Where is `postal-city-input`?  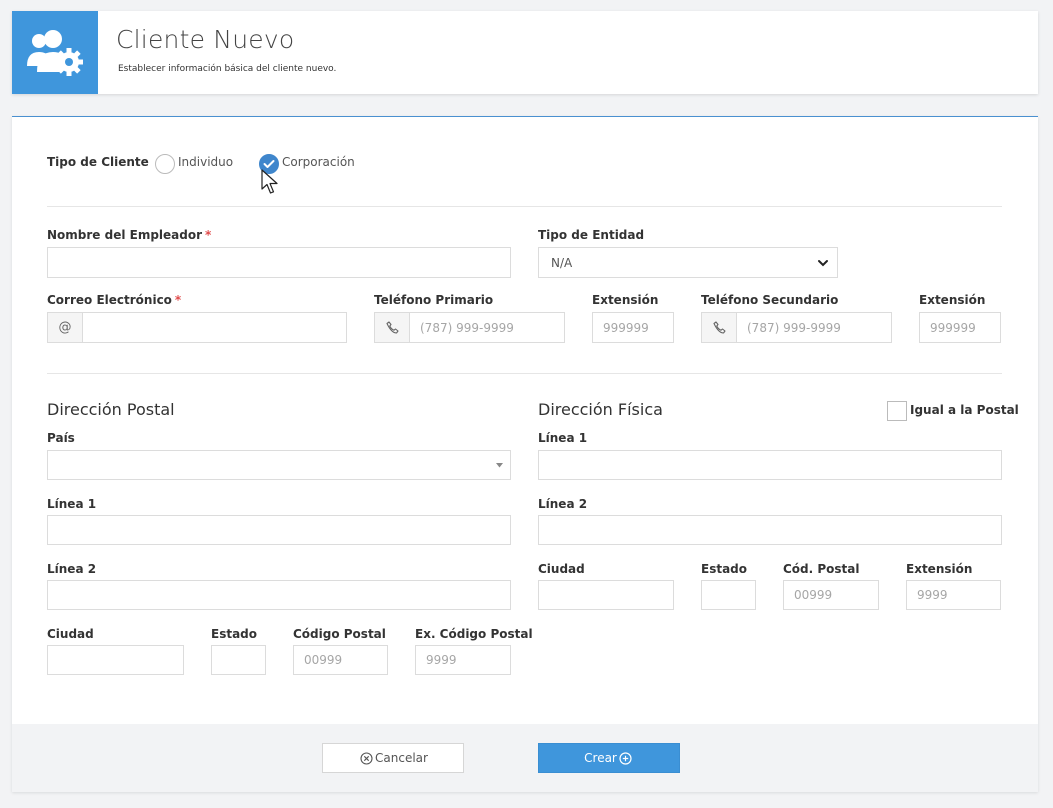
postal-city-input is located at coordinates (115, 660).